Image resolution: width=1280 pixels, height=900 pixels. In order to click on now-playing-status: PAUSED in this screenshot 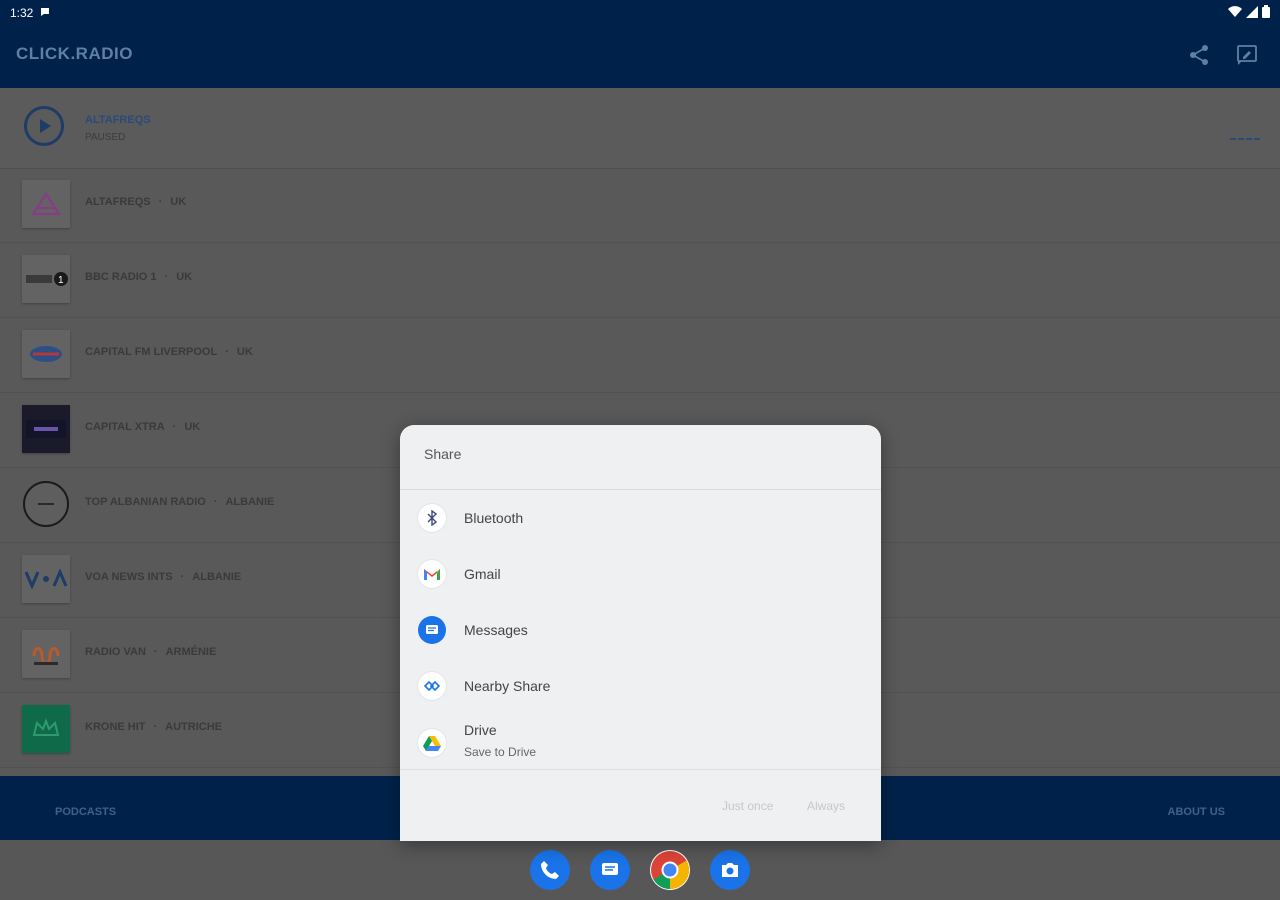, I will do `click(105, 137)`.